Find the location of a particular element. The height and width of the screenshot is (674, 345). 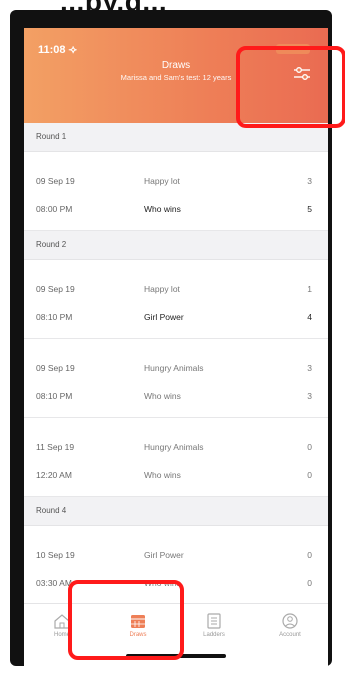

tab-bar: Home Draws Ladders Account is located at coordinates (176, 635).